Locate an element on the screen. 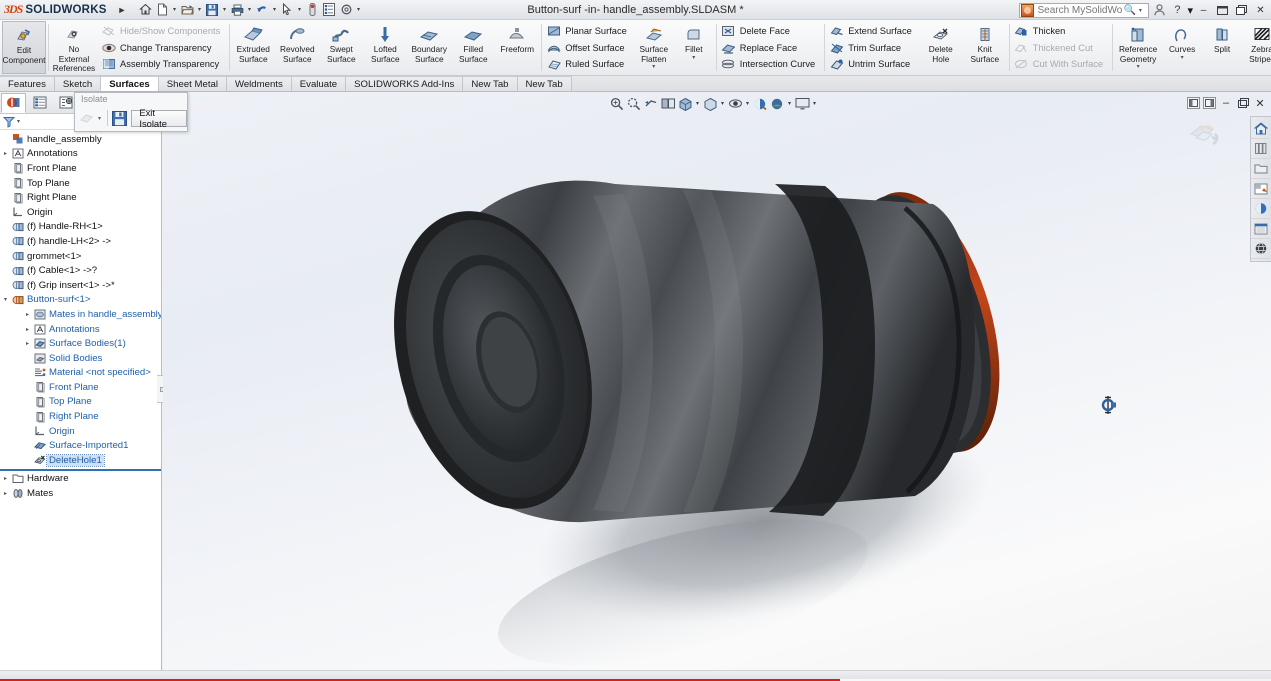 This screenshot has width=1271, height=681. tree-item-origin: Origin is located at coordinates (80, 212).